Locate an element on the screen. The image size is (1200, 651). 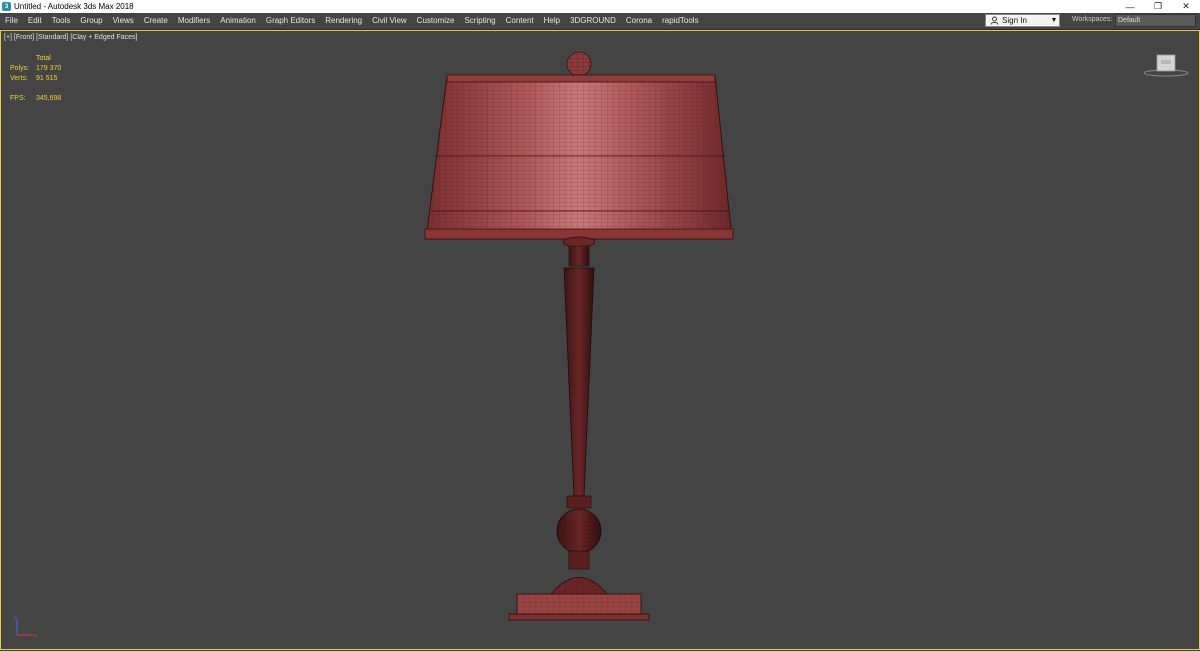
close-button: ✕ is located at coordinates (1186, 6).